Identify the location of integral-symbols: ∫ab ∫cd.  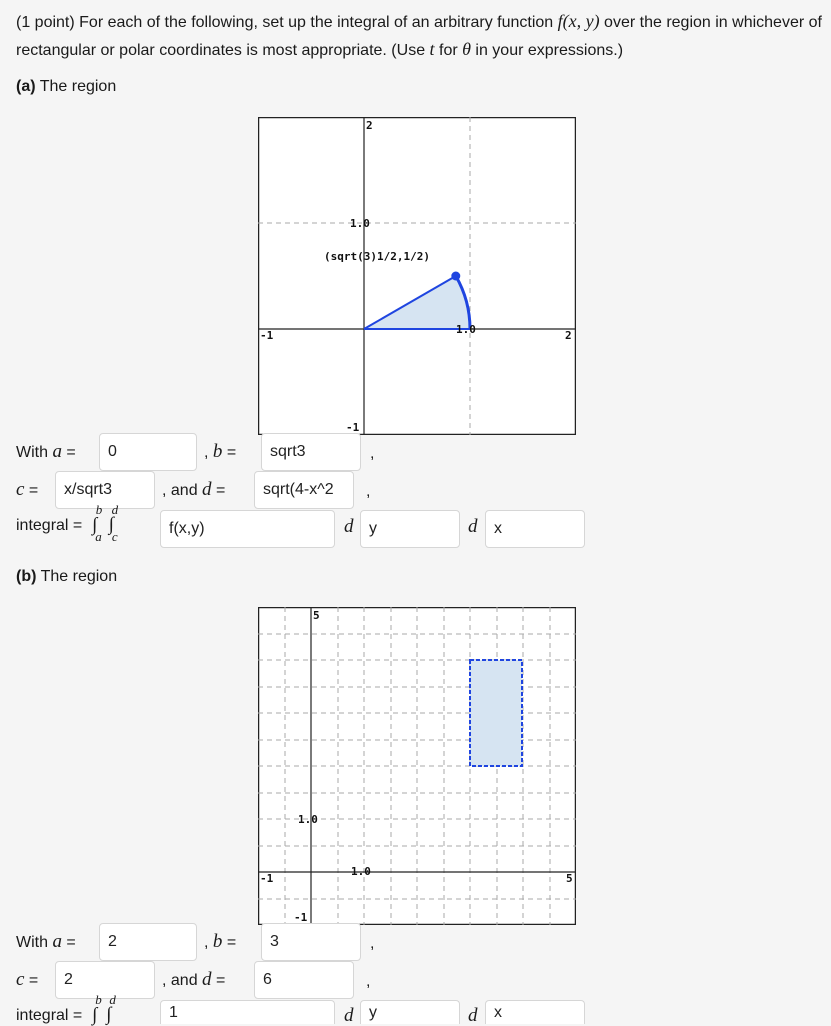
(105, 523).